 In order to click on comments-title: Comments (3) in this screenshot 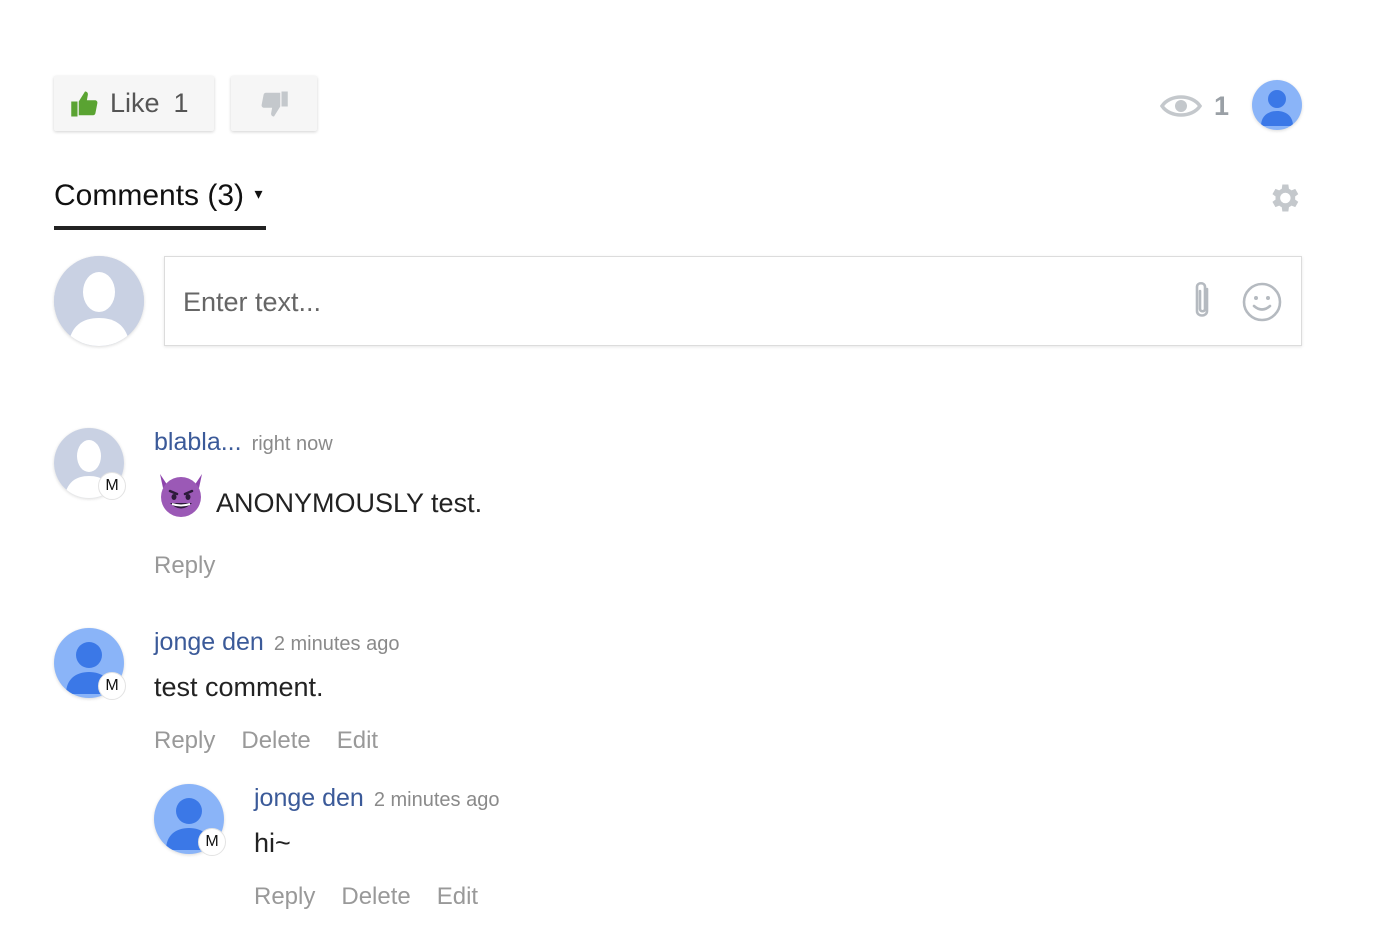, I will do `click(149, 195)`.